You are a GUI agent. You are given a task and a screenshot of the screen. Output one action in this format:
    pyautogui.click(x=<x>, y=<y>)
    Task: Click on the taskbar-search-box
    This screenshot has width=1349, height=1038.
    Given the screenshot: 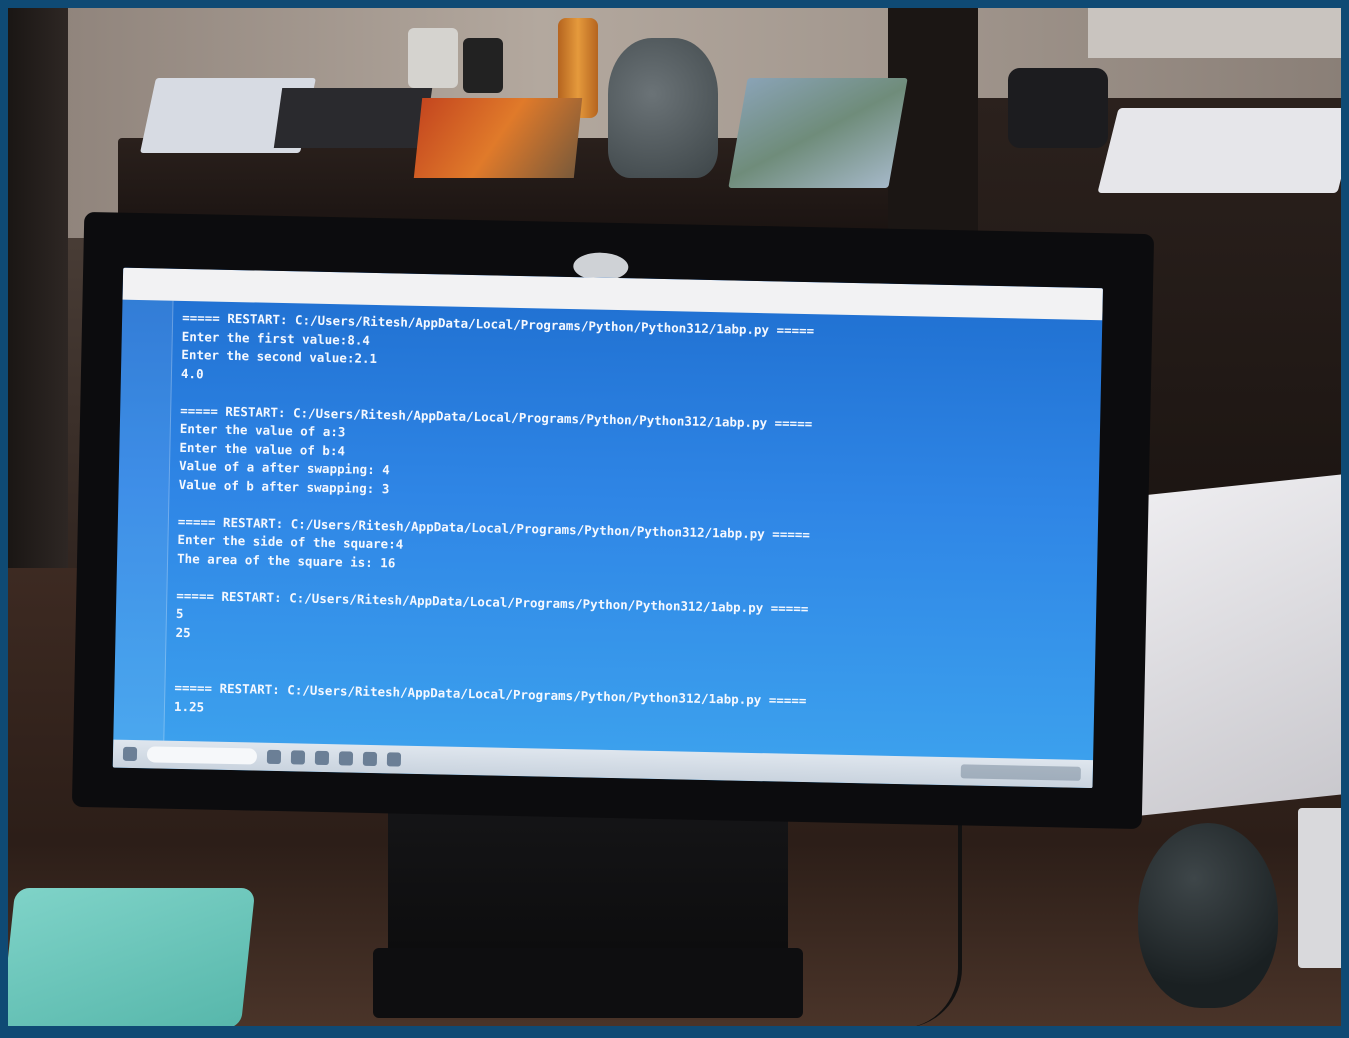 What is the action you would take?
    pyautogui.click(x=202, y=755)
    